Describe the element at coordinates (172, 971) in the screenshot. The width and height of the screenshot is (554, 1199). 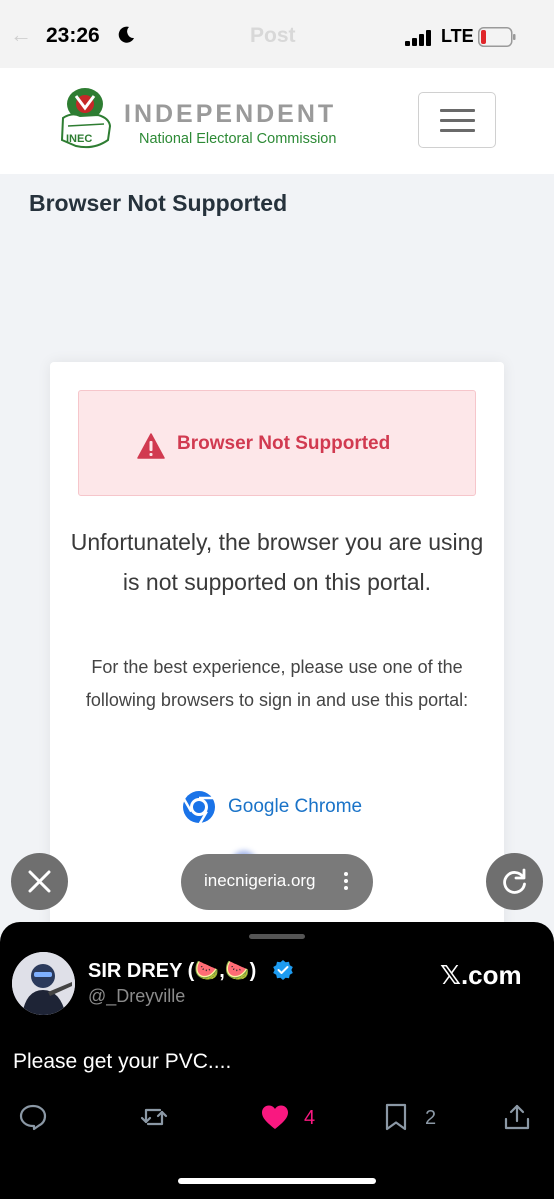
I see `author-name: SIR DREY (🍉,🍉)` at that location.